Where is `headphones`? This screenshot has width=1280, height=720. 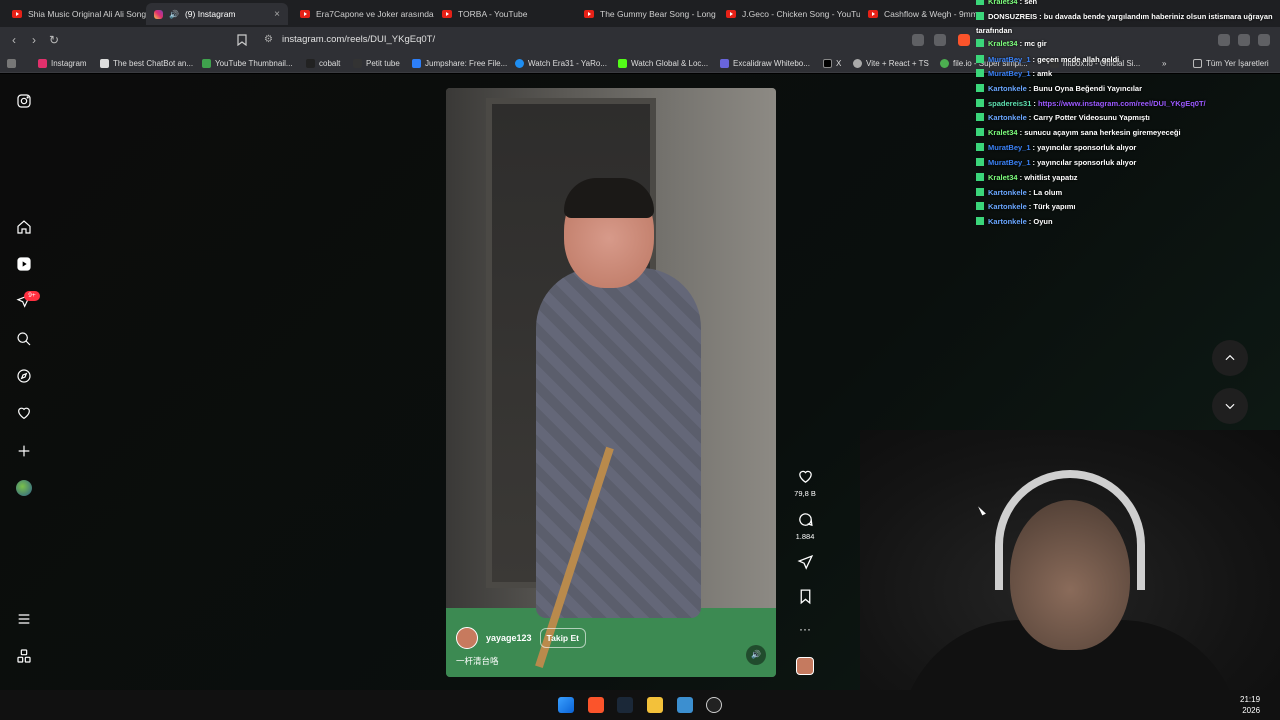
headphones is located at coordinates (1070, 530).